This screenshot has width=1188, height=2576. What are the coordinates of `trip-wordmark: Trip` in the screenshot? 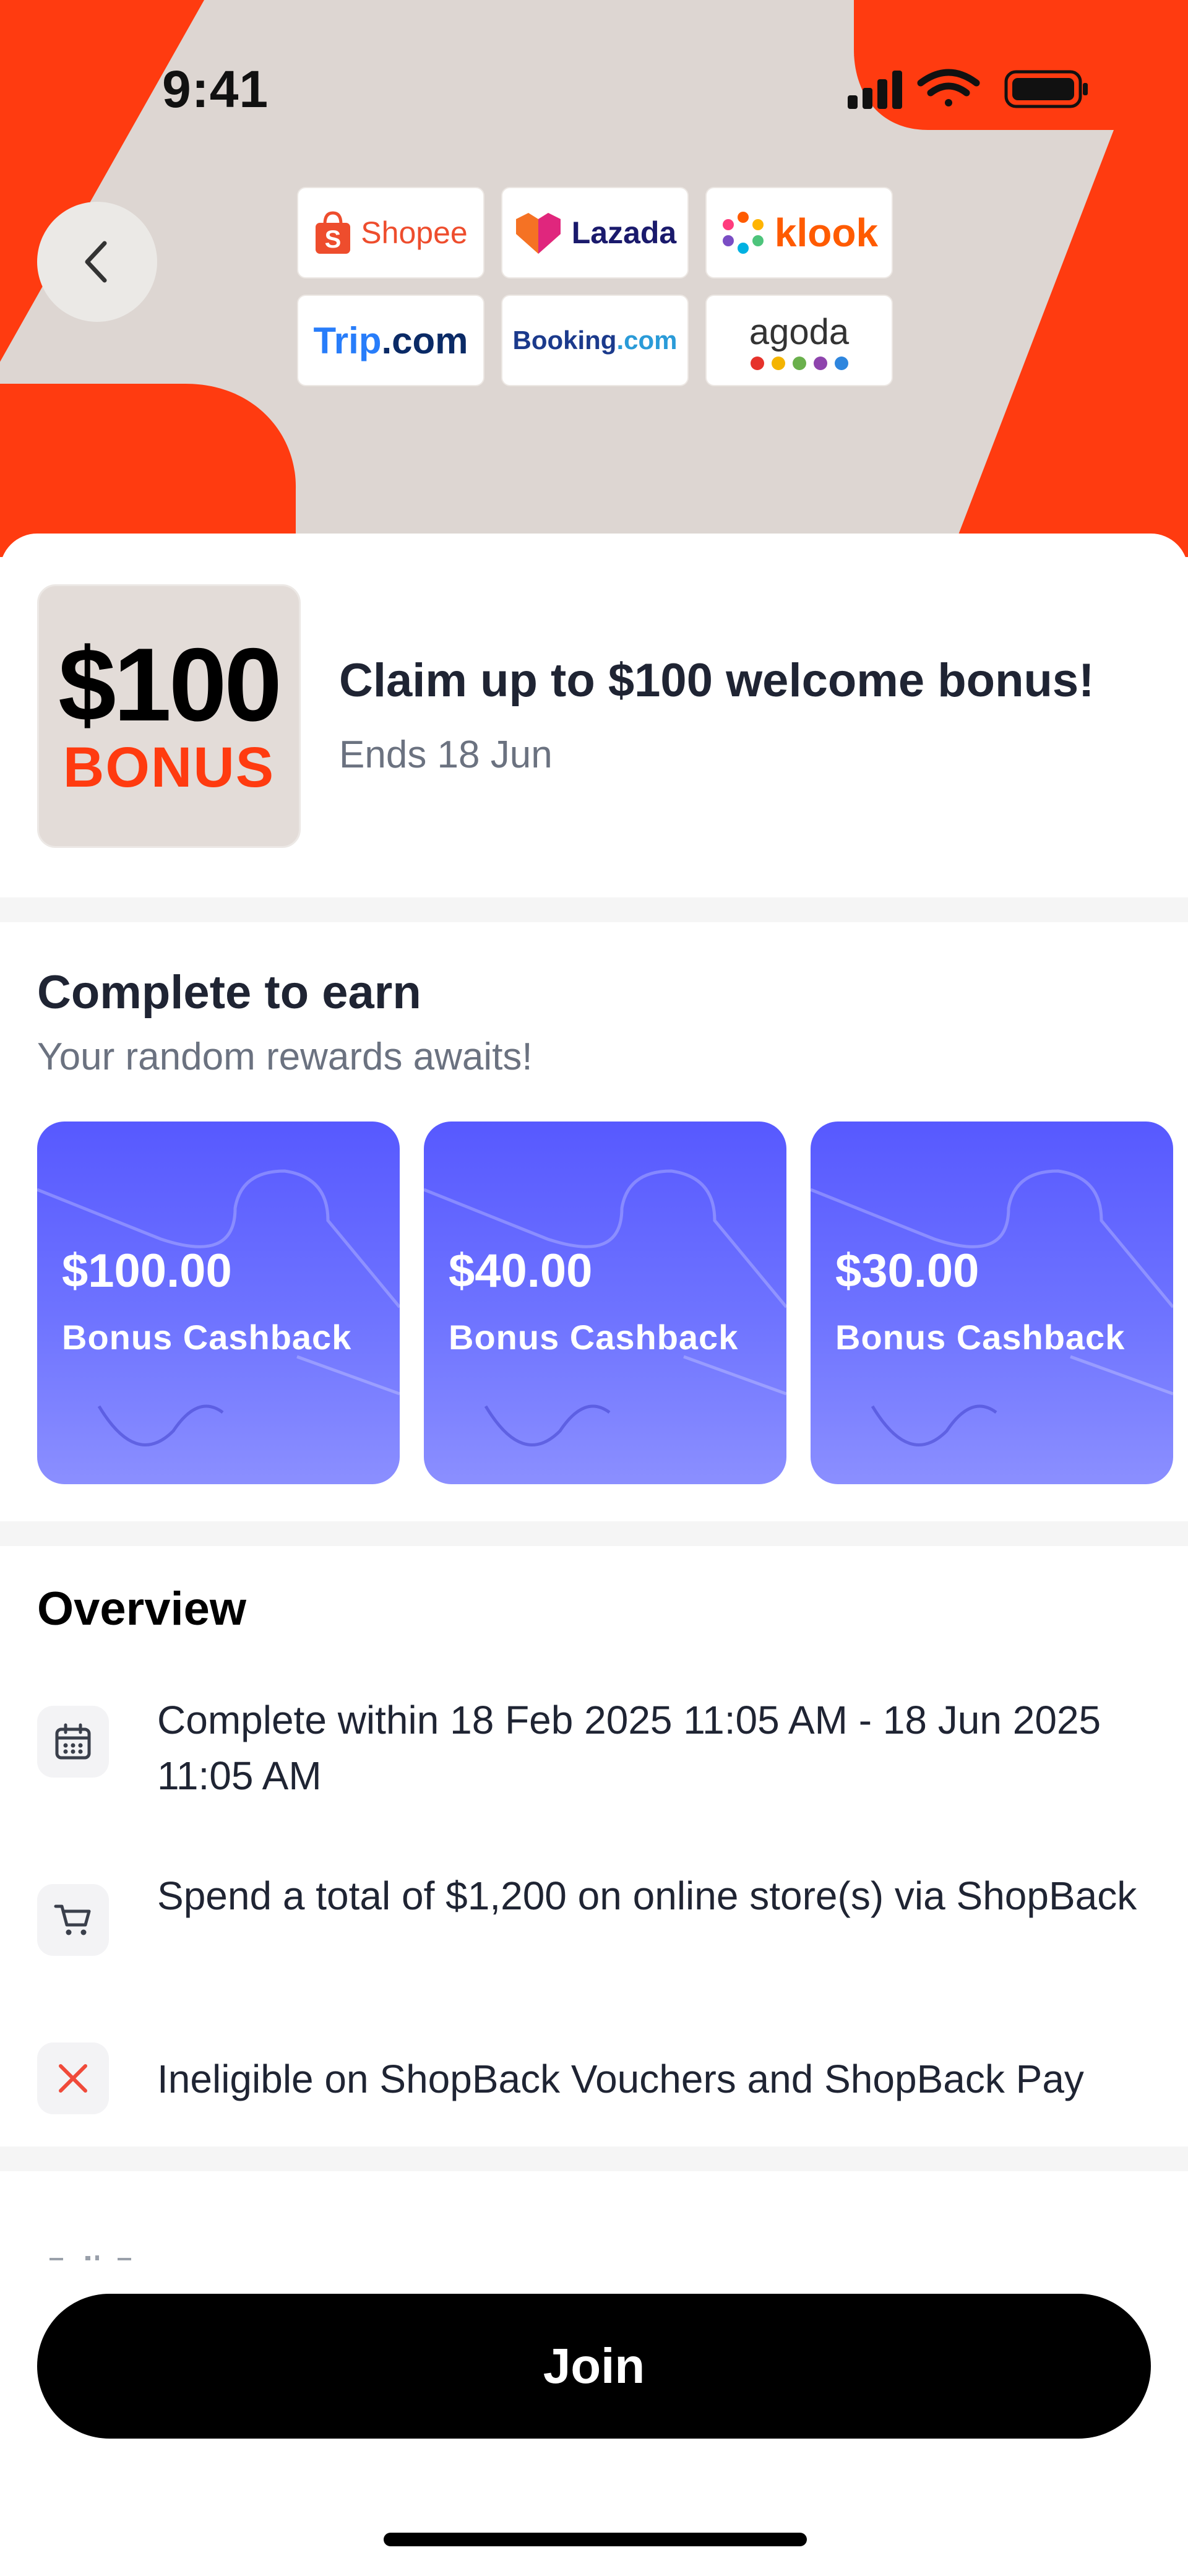 It's located at (348, 340).